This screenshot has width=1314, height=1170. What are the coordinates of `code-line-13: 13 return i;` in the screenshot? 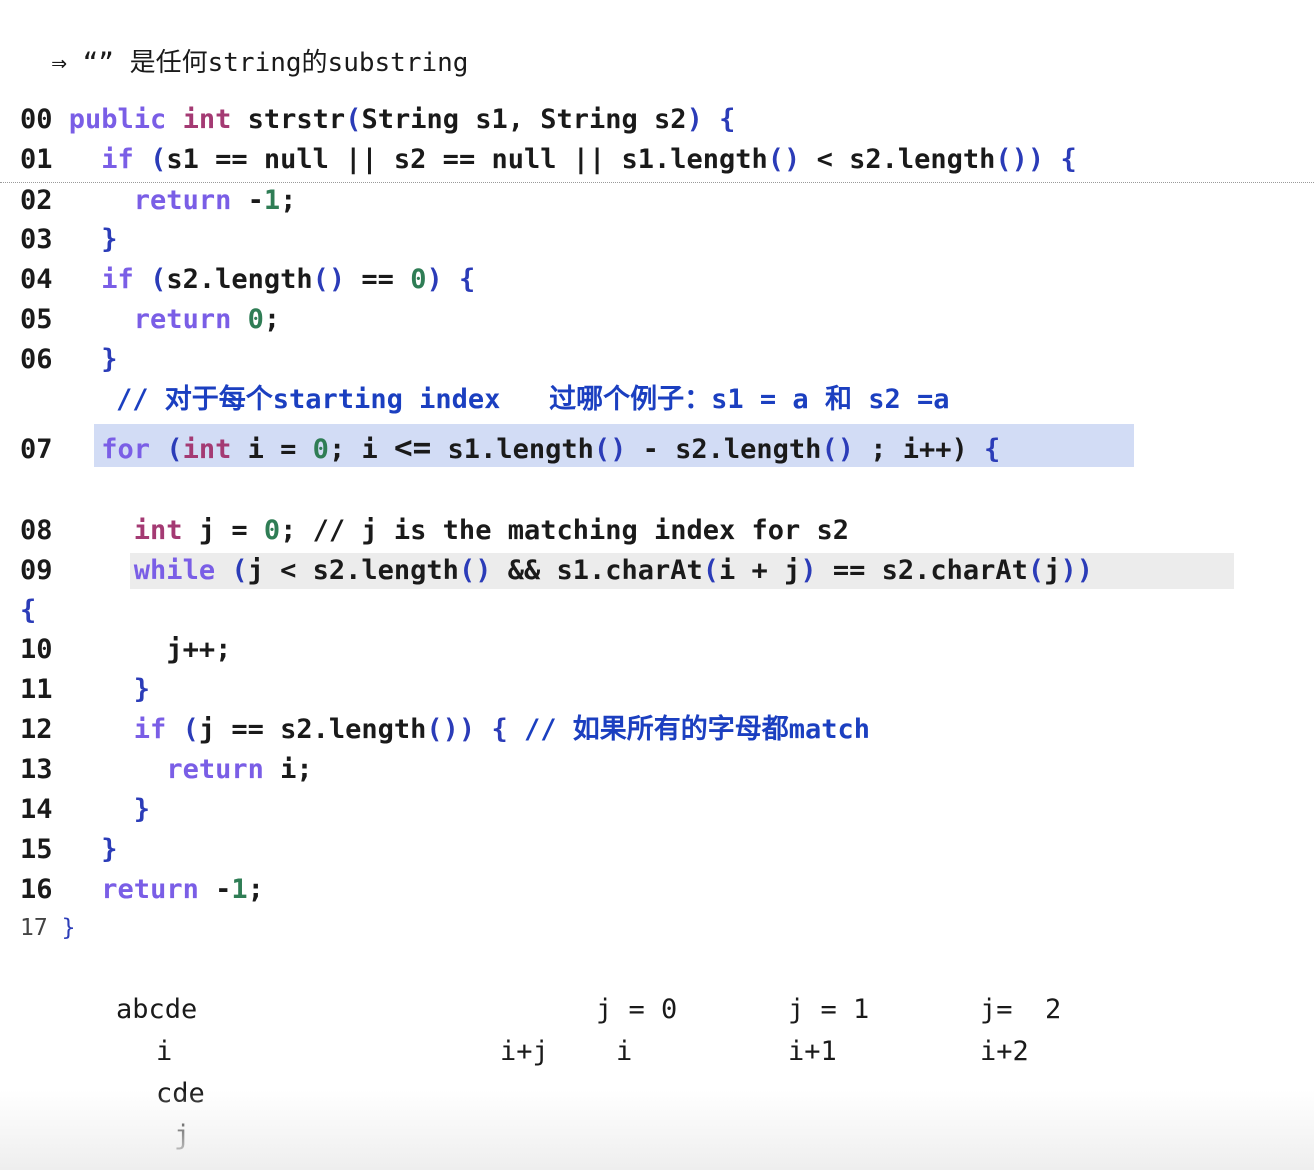 It's located at (166, 769).